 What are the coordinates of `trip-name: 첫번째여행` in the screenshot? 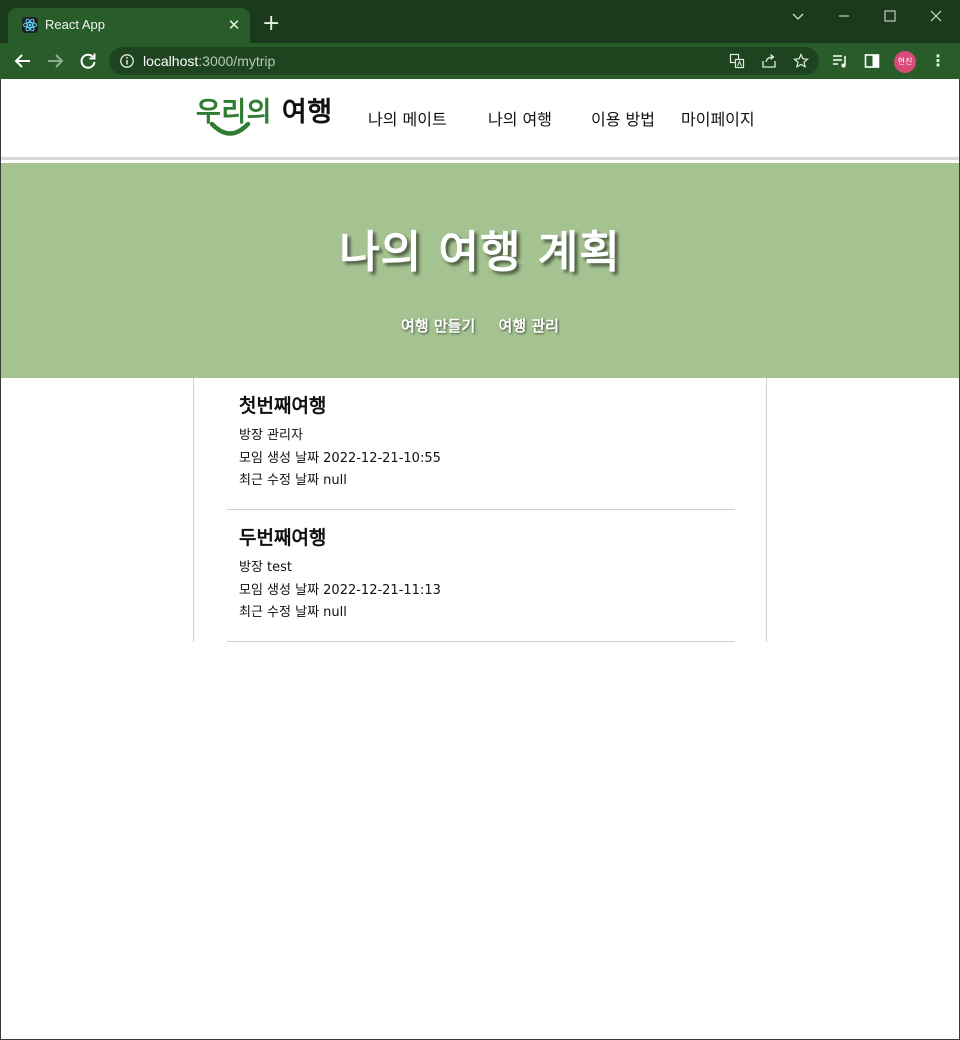 It's located at (282, 406).